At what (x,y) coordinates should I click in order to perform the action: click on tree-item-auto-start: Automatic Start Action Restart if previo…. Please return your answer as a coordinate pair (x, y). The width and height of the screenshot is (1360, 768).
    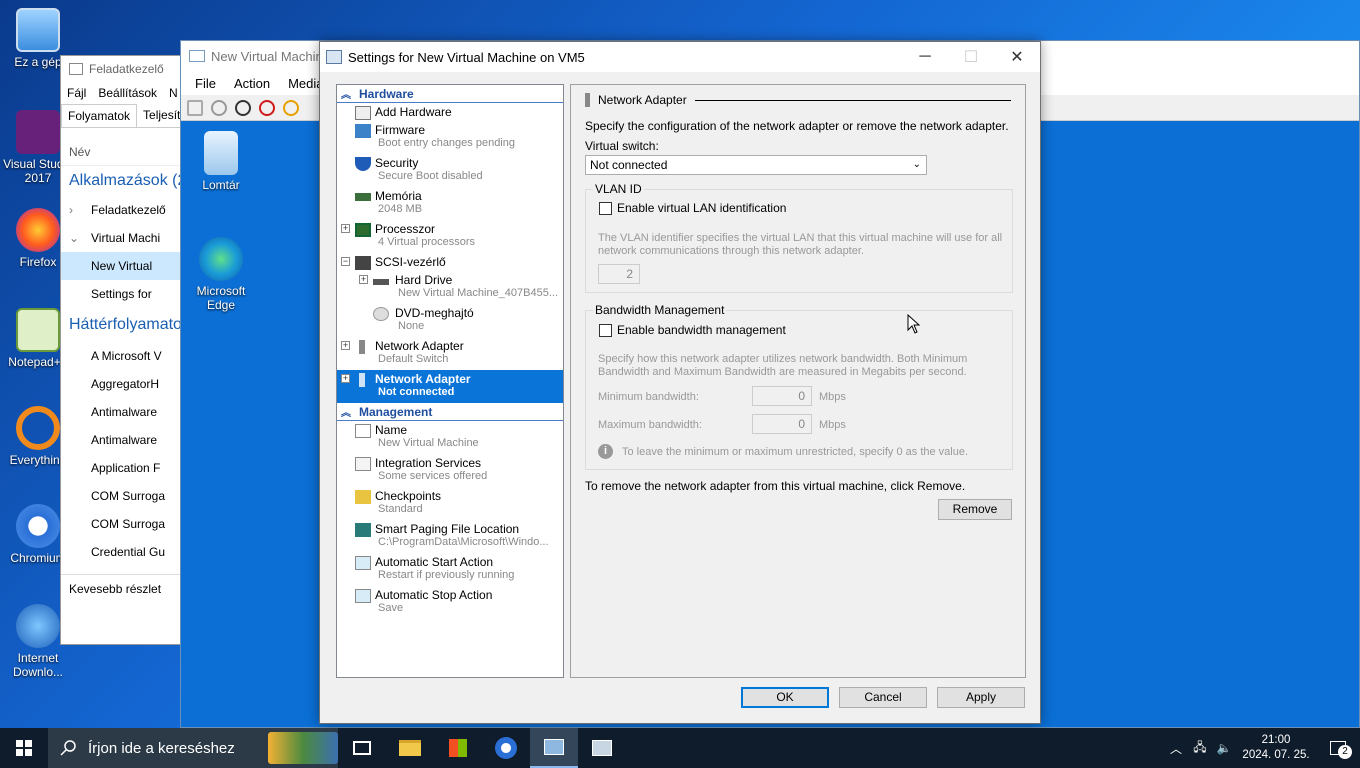
    Looking at the image, I should click on (450, 569).